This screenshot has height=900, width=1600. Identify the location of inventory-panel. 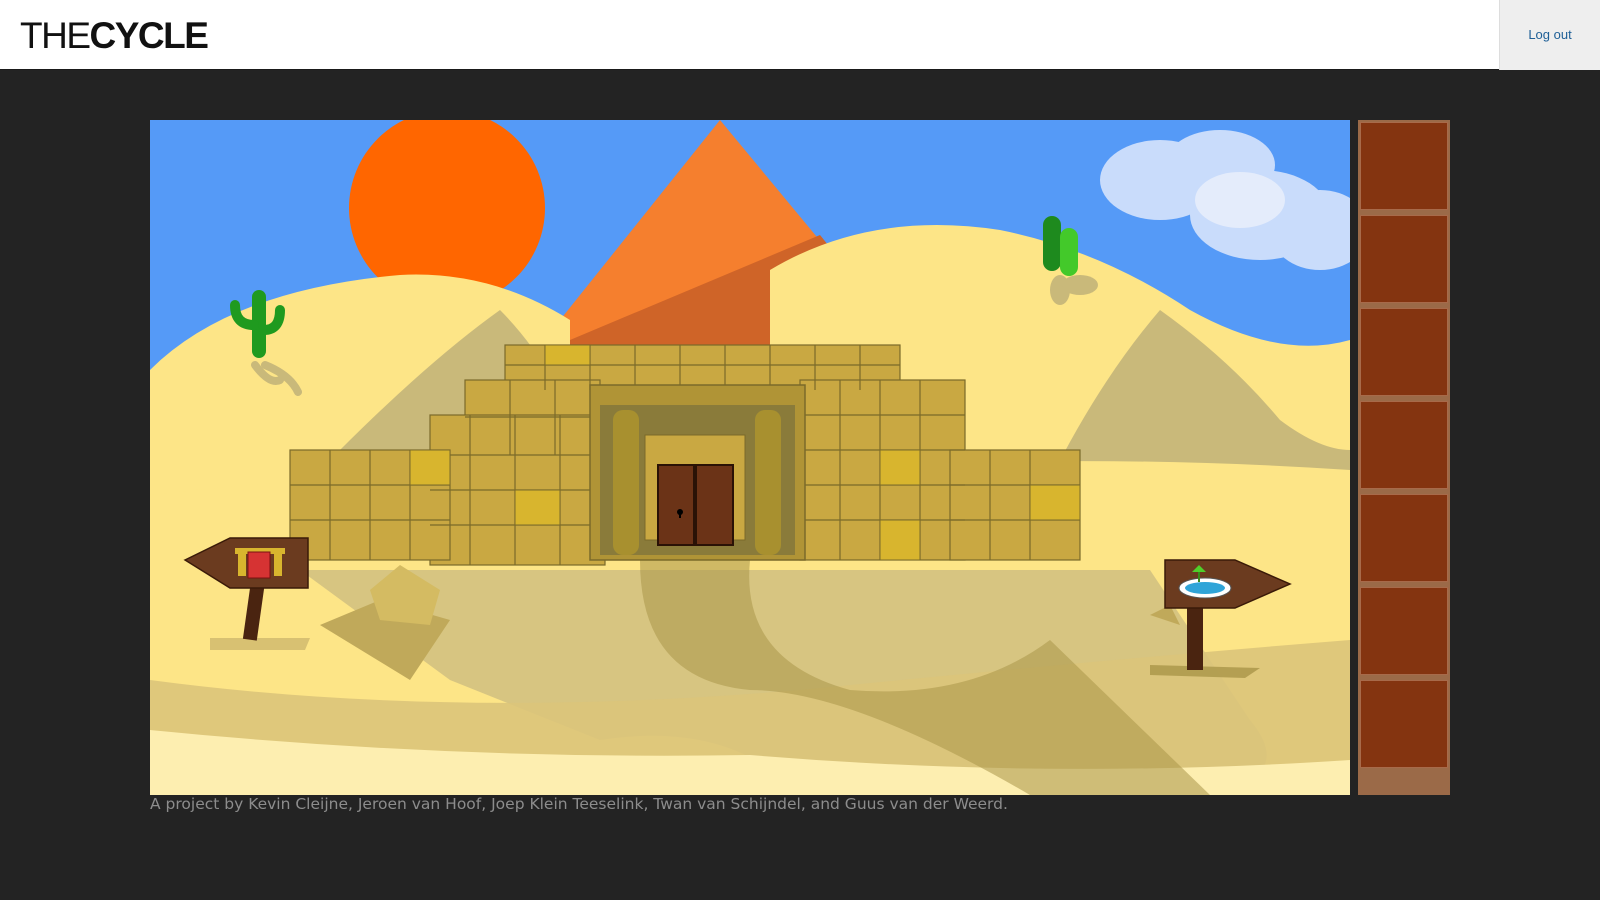
(1404, 457).